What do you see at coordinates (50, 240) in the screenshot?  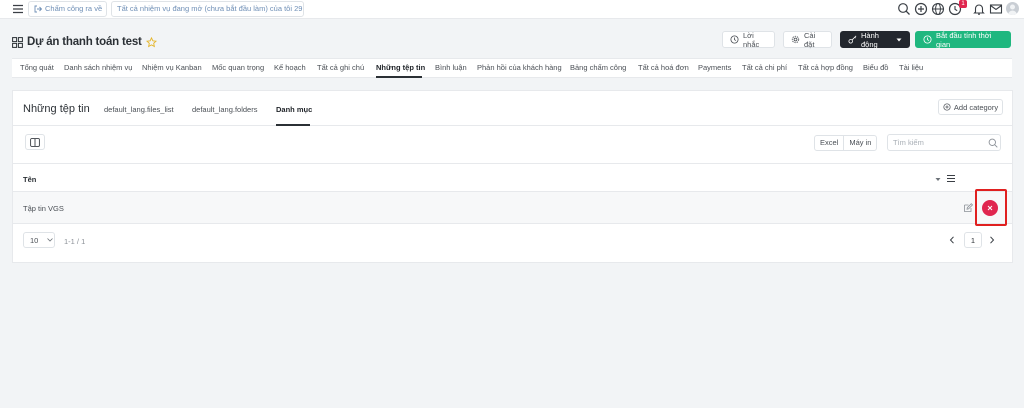 I see `chevron-down-icon` at bounding box center [50, 240].